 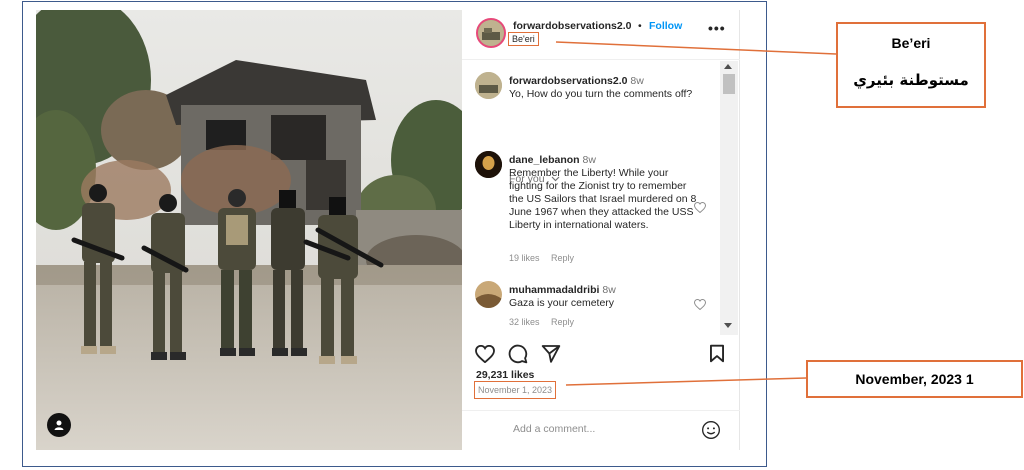 I want to click on callout-location-title: Be’eri, so click(x=911, y=43).